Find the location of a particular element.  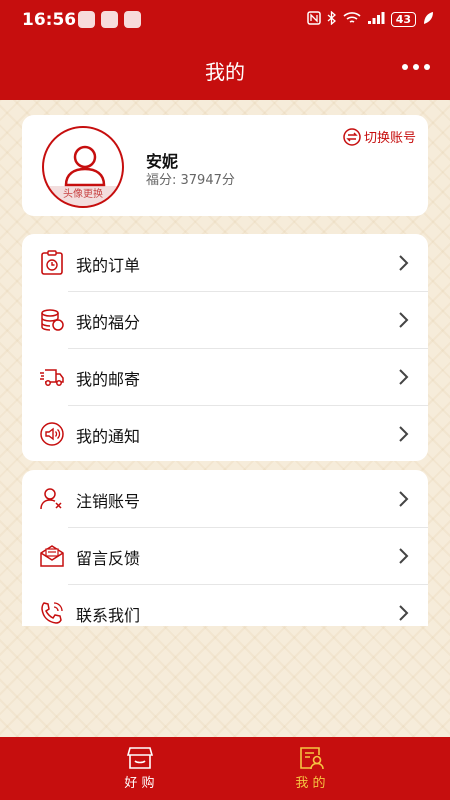

menu-label: 我的福分 is located at coordinates (108, 322).